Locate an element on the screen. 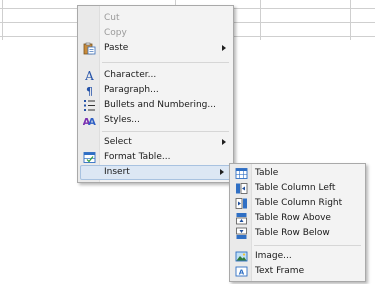 The height and width of the screenshot is (284, 375). submenu-item-table-column-right: Table Column Right is located at coordinates (297, 203).